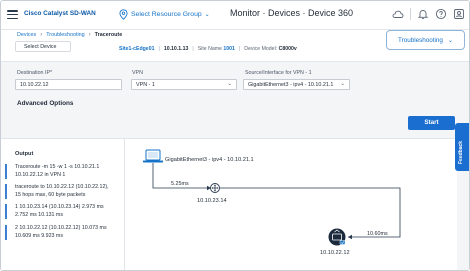  I want to click on hop1-ip: 10.10.23.14, so click(212, 201).